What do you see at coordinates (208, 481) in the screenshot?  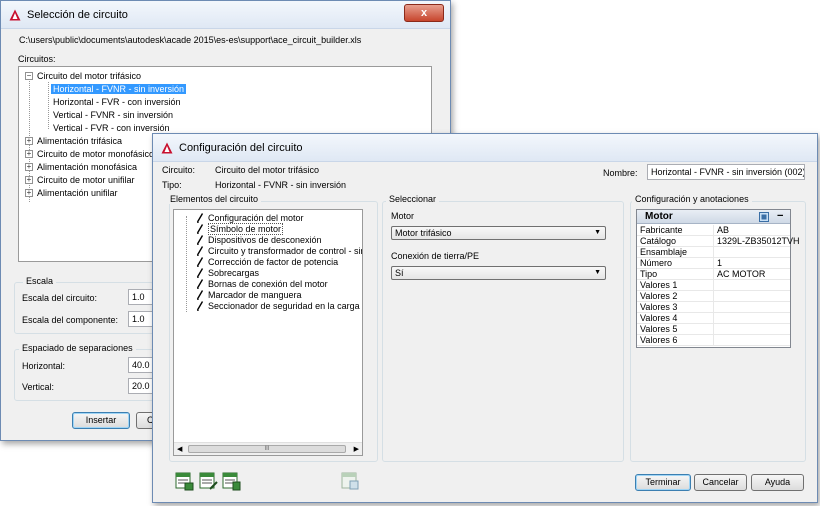 I see `edit-template-icon` at bounding box center [208, 481].